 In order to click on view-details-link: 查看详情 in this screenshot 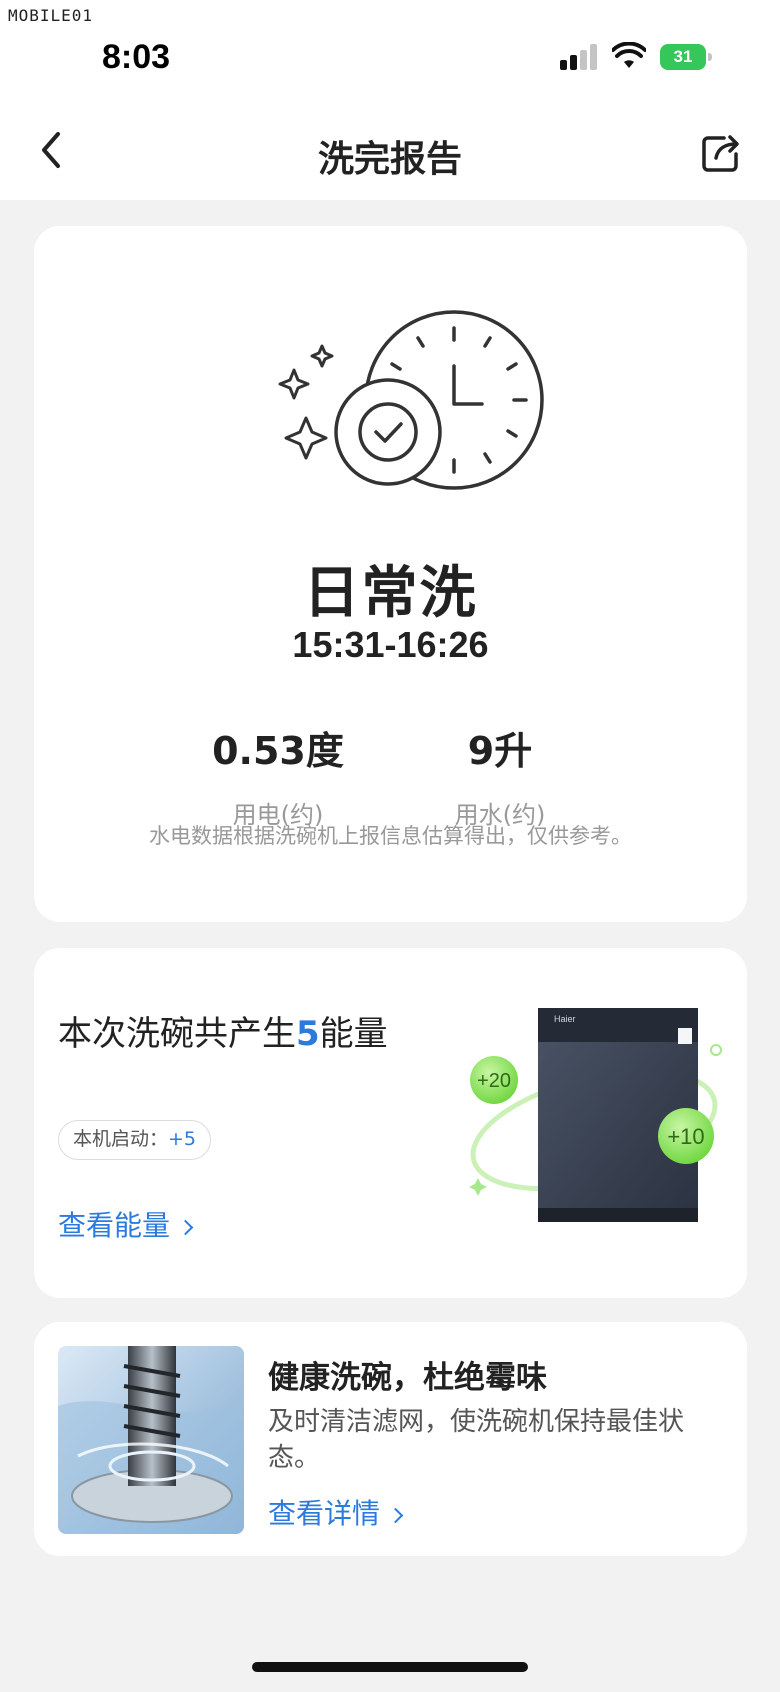, I will do `click(336, 1512)`.